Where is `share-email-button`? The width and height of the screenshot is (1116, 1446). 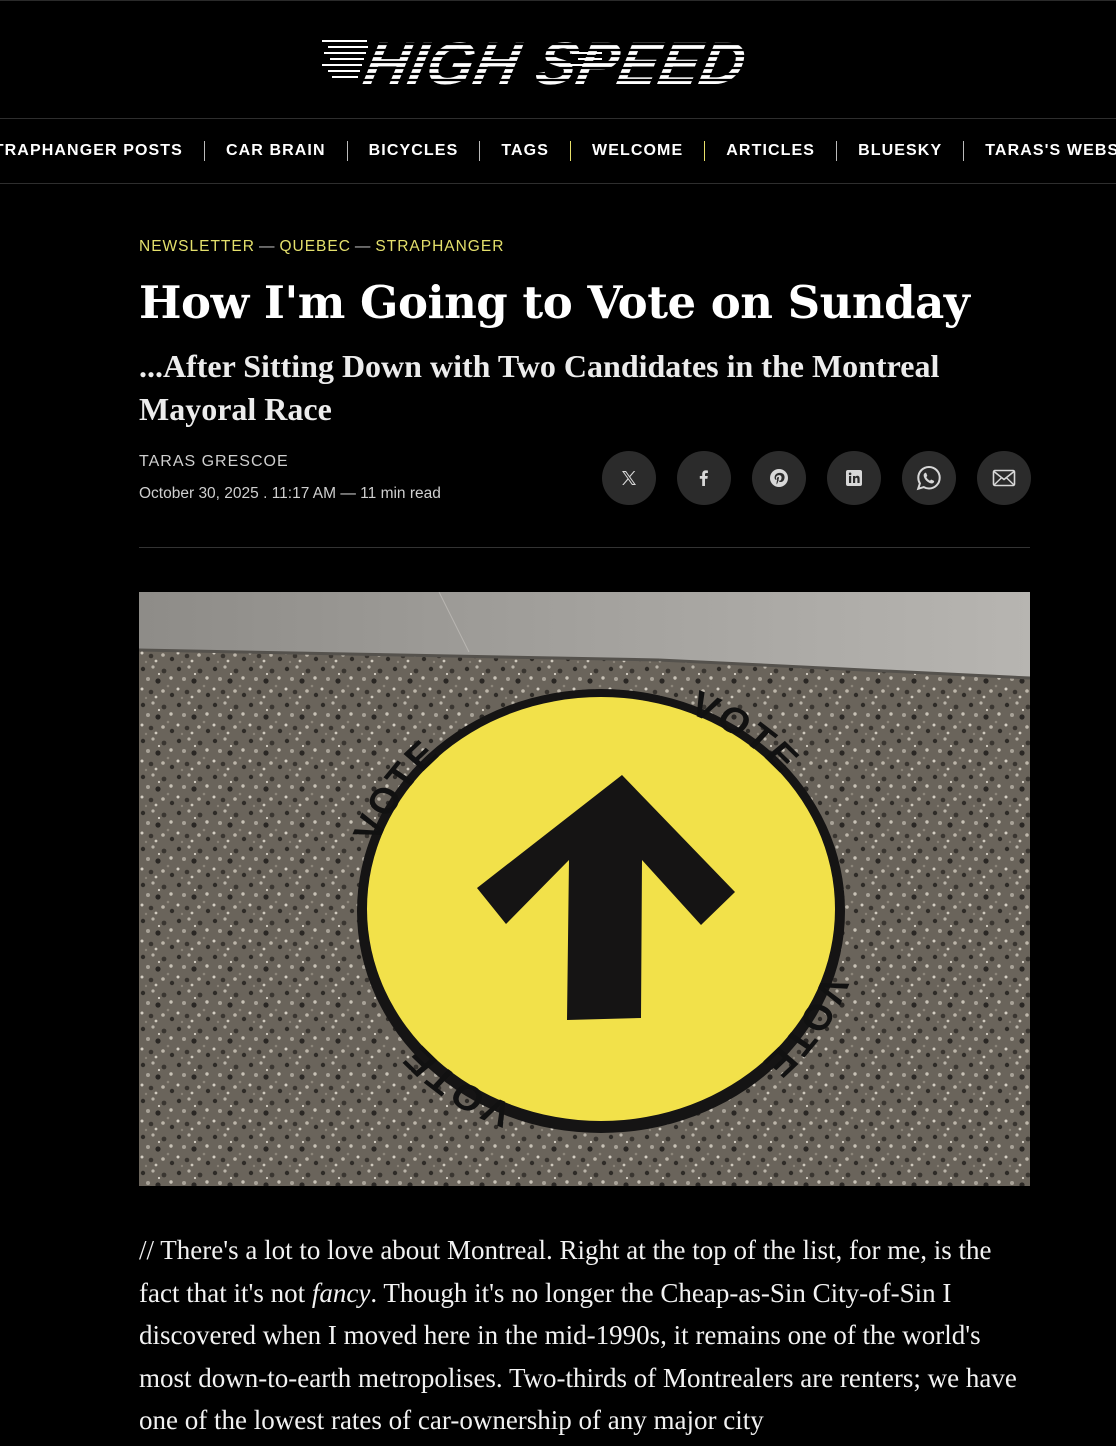
share-email-button is located at coordinates (1004, 478).